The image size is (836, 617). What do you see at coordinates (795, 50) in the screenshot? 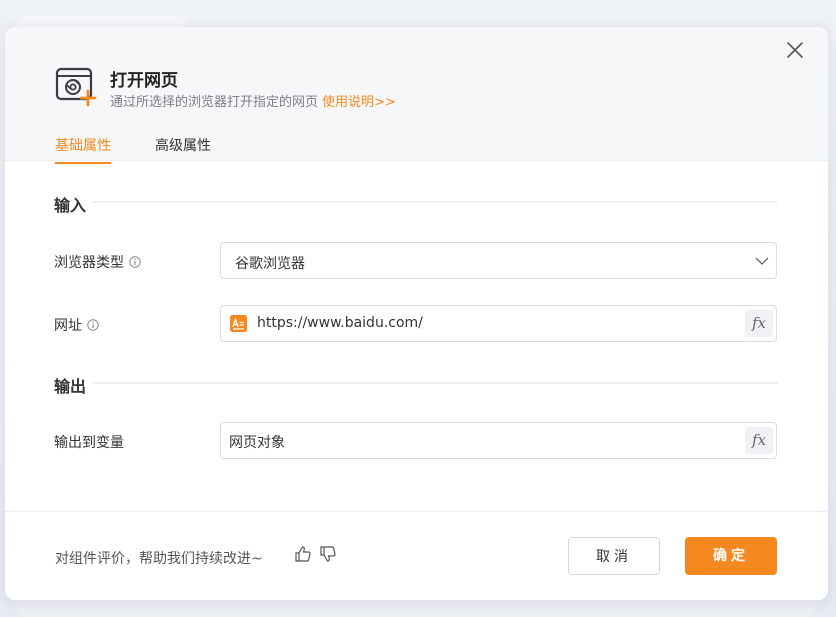
I see `close-icon` at bounding box center [795, 50].